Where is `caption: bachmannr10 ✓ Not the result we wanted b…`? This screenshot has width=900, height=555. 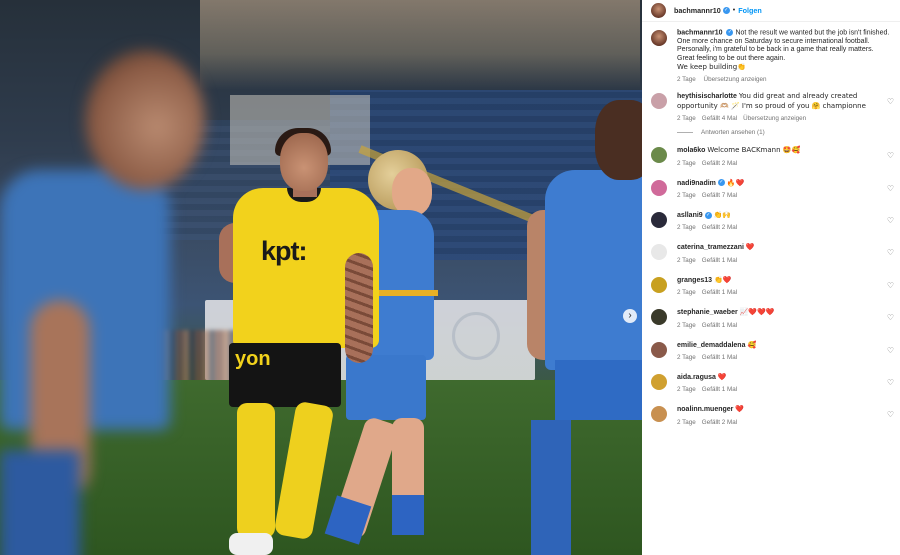
caption: bachmannr10 ✓ Not the result we wanted b… is located at coordinates (775, 56).